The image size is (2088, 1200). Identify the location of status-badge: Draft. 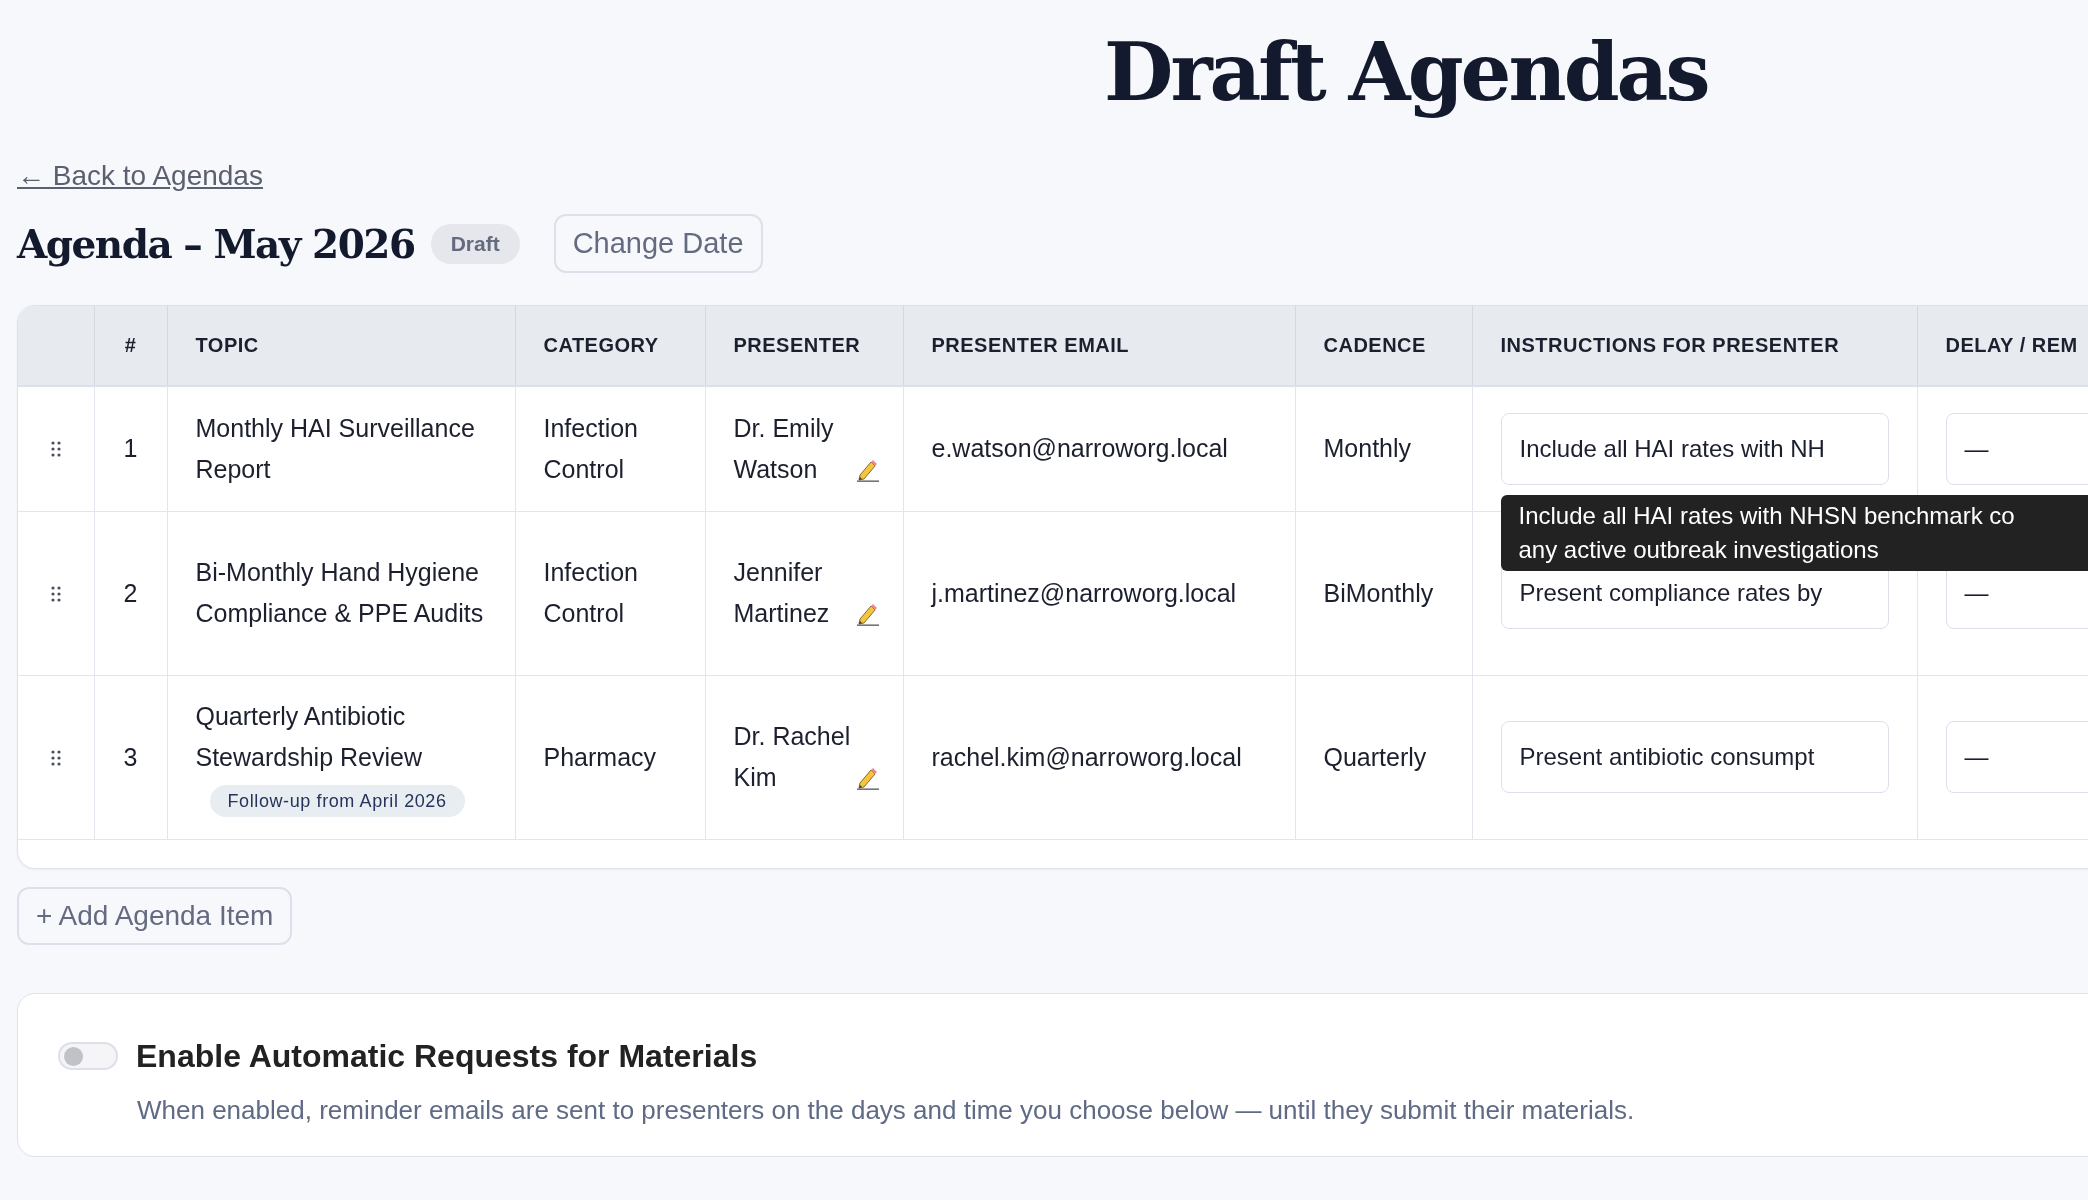
(475, 243).